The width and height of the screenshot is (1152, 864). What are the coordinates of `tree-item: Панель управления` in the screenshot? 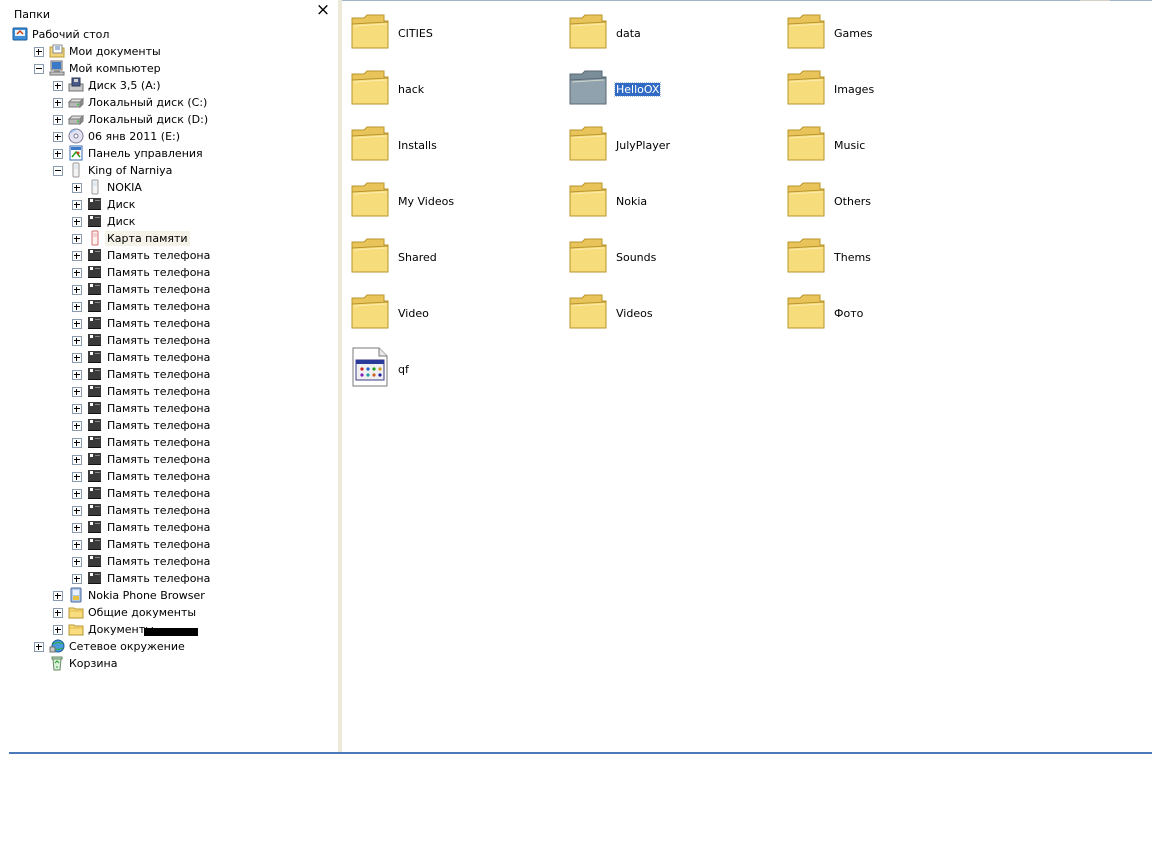 It's located at (173, 153).